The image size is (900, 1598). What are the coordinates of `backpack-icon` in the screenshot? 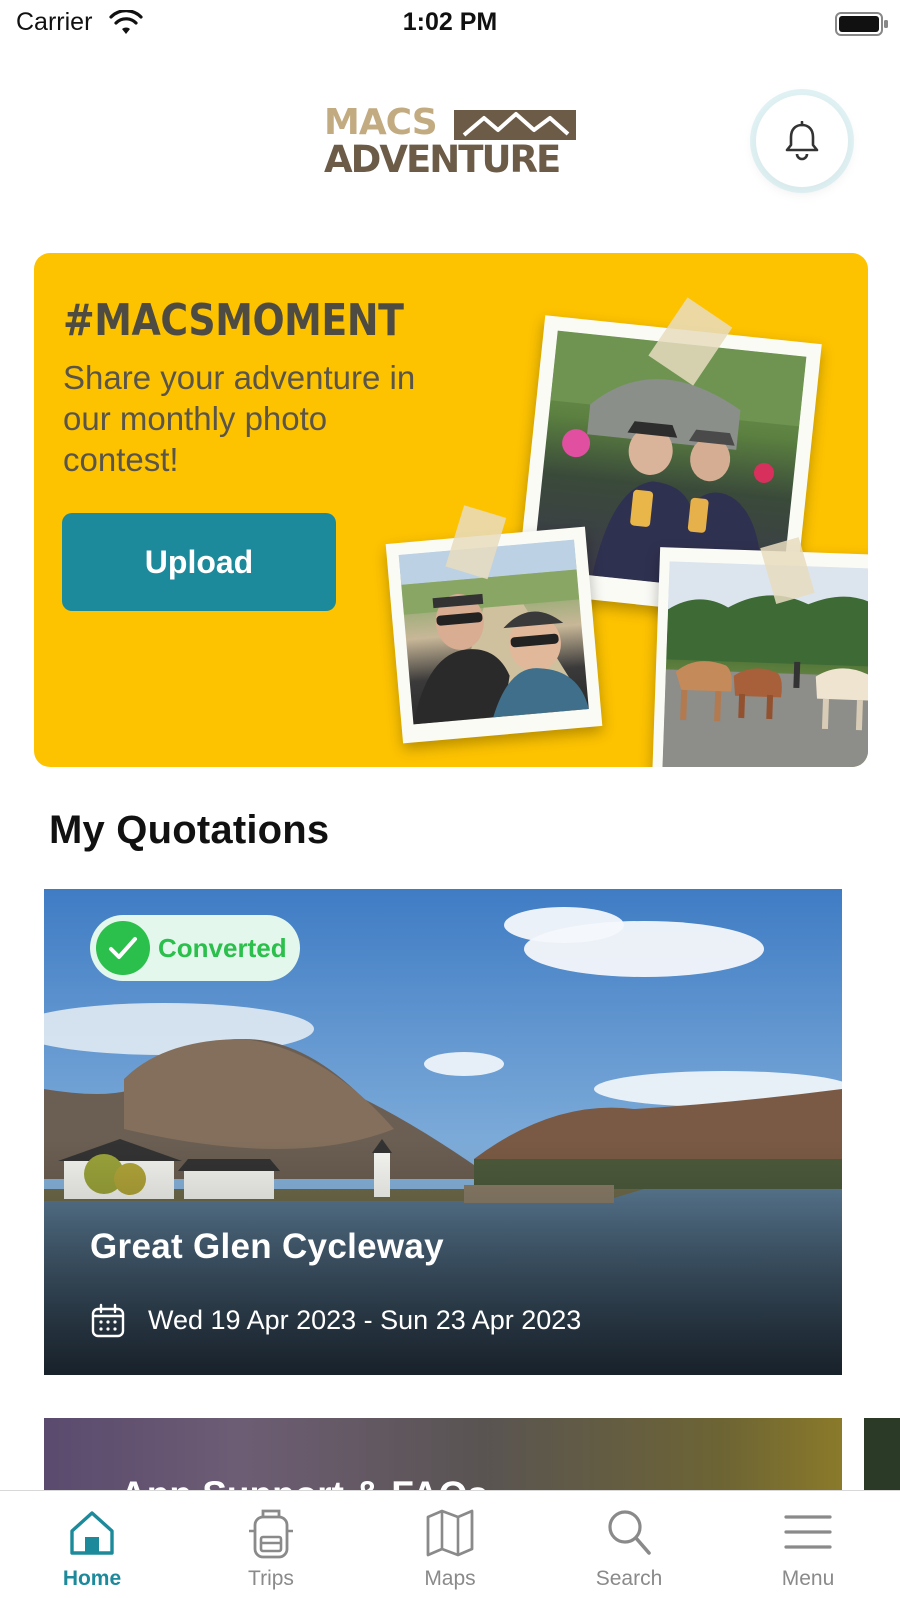 It's located at (271, 1534).